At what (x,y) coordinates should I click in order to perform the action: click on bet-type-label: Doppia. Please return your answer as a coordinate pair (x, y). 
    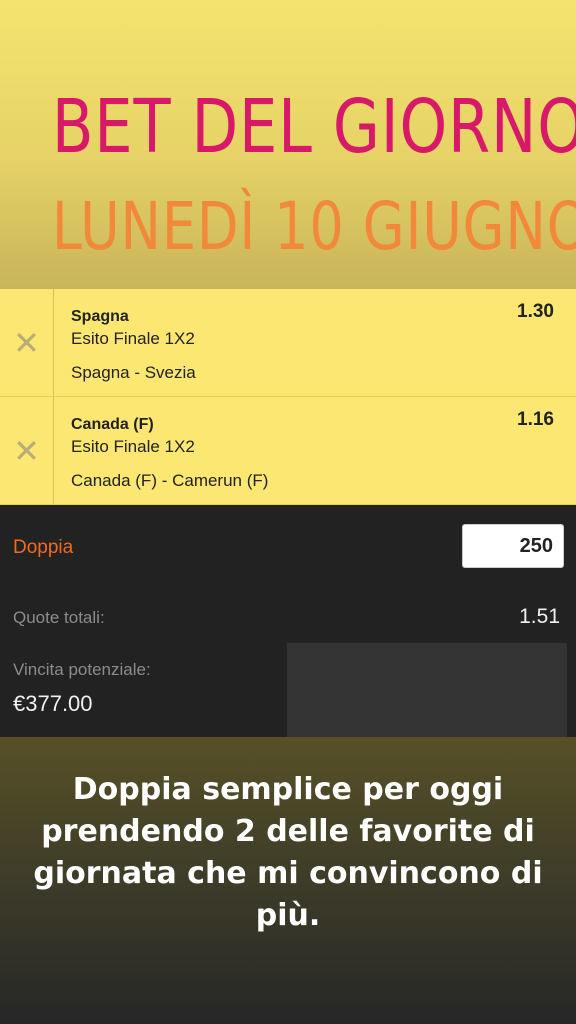
    Looking at the image, I should click on (43, 547).